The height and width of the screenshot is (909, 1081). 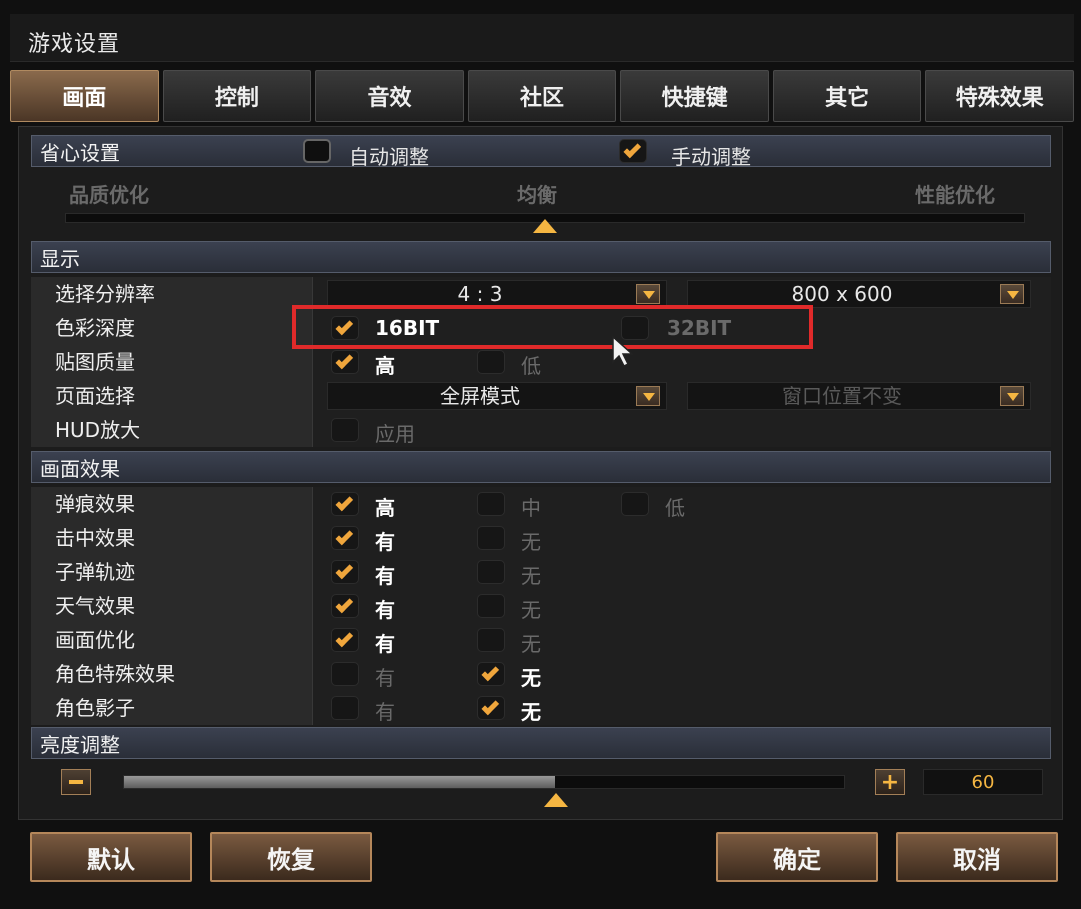 What do you see at coordinates (109, 195) in the screenshot?
I see `quality-priority-label: 品质优化` at bounding box center [109, 195].